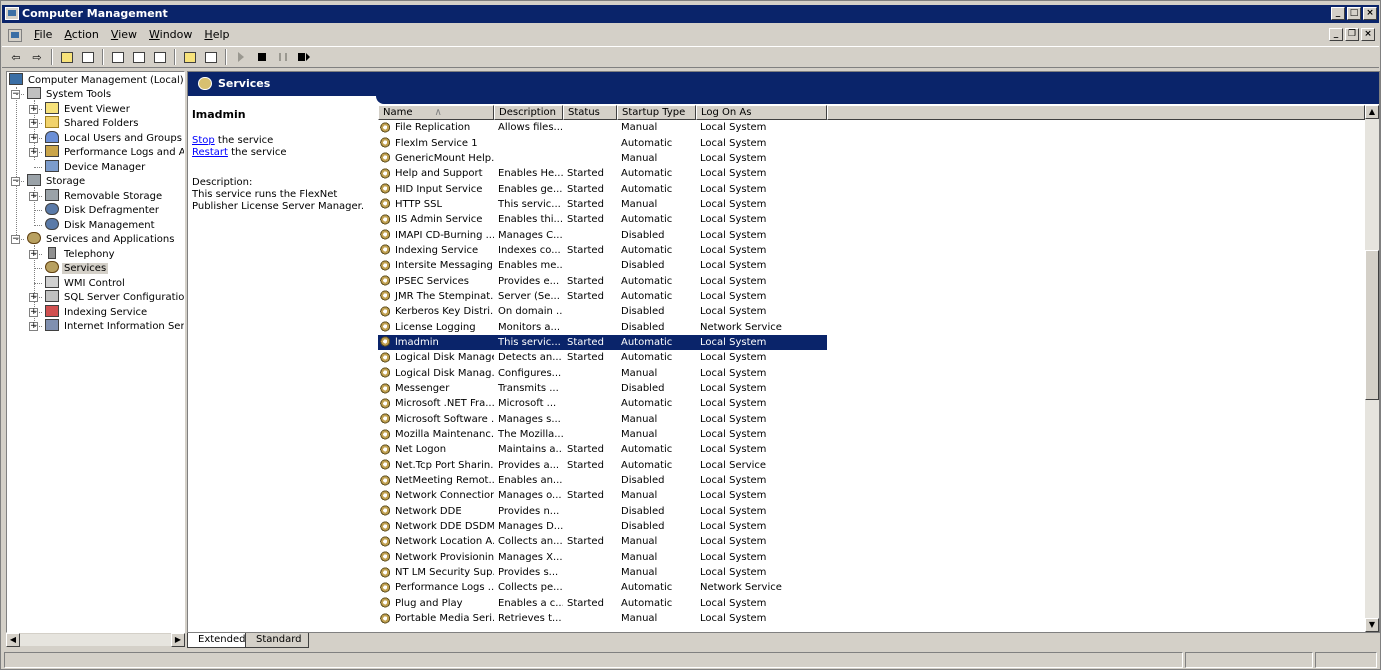 This screenshot has width=1381, height=670. I want to click on tree-item-shared-folders: Shared Folders, so click(93, 123).